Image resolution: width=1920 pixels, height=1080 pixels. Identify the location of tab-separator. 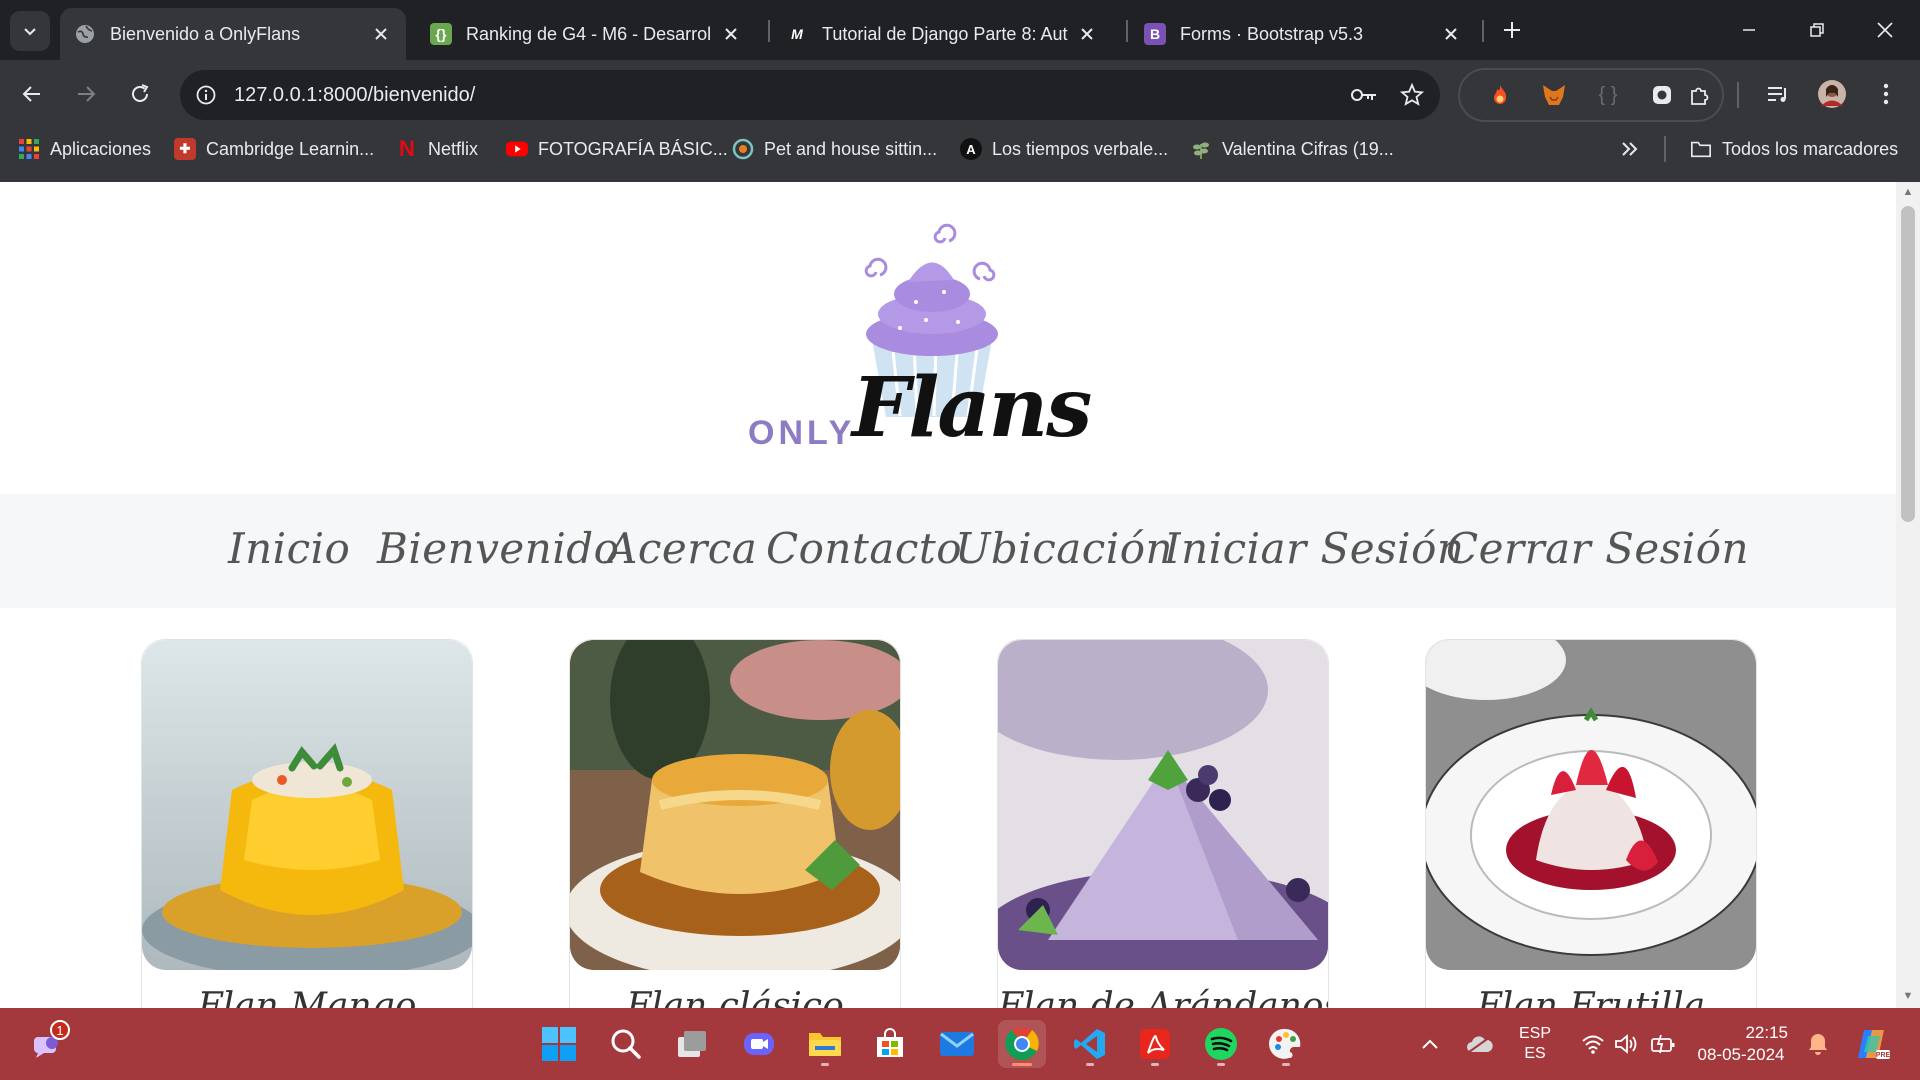
(1127, 31).